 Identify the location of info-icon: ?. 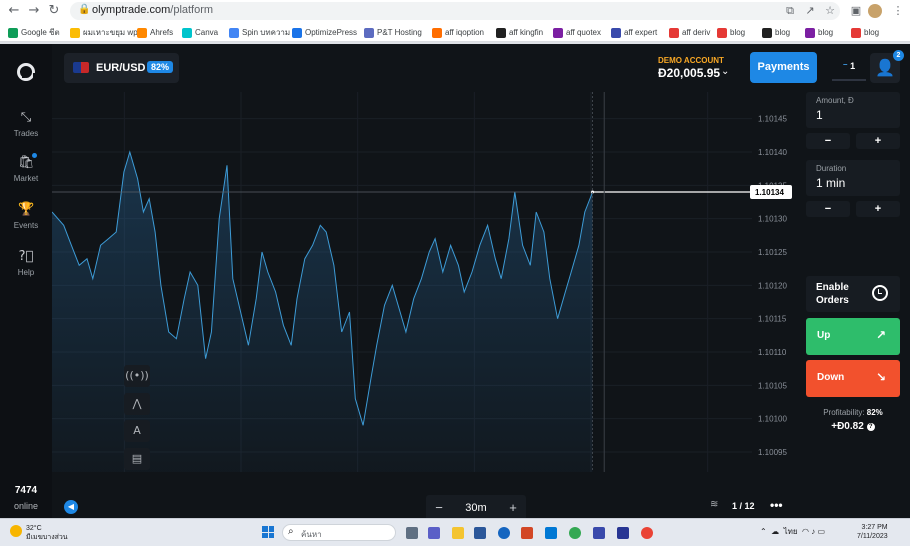
(870, 427).